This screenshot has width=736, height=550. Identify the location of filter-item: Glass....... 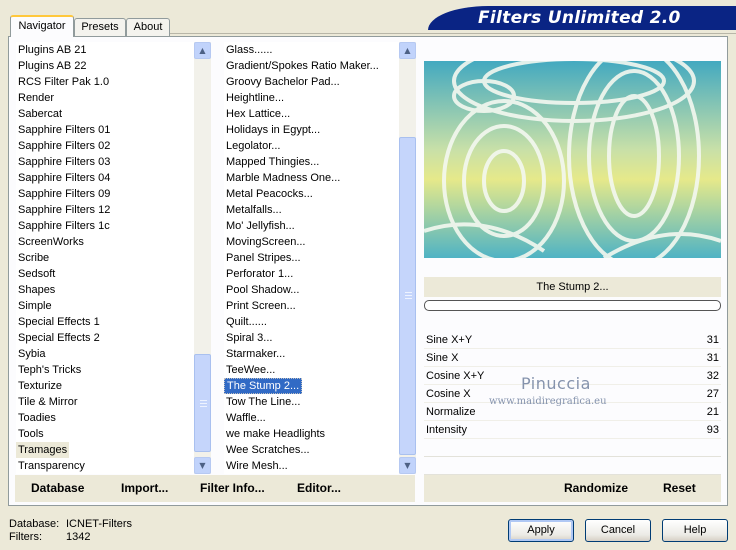
(249, 50).